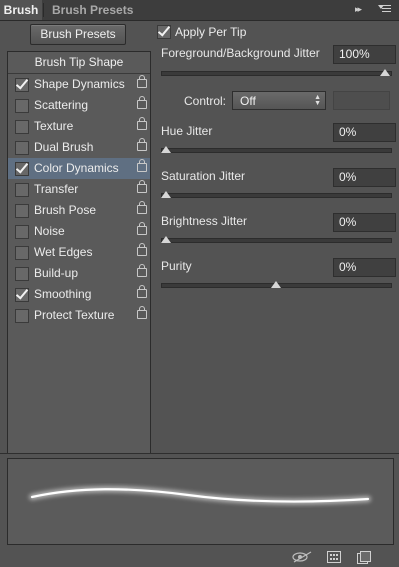 Image resolution: width=399 pixels, height=567 pixels. Describe the element at coordinates (63, 252) in the screenshot. I see `list-item-label: Wet Edges` at that location.